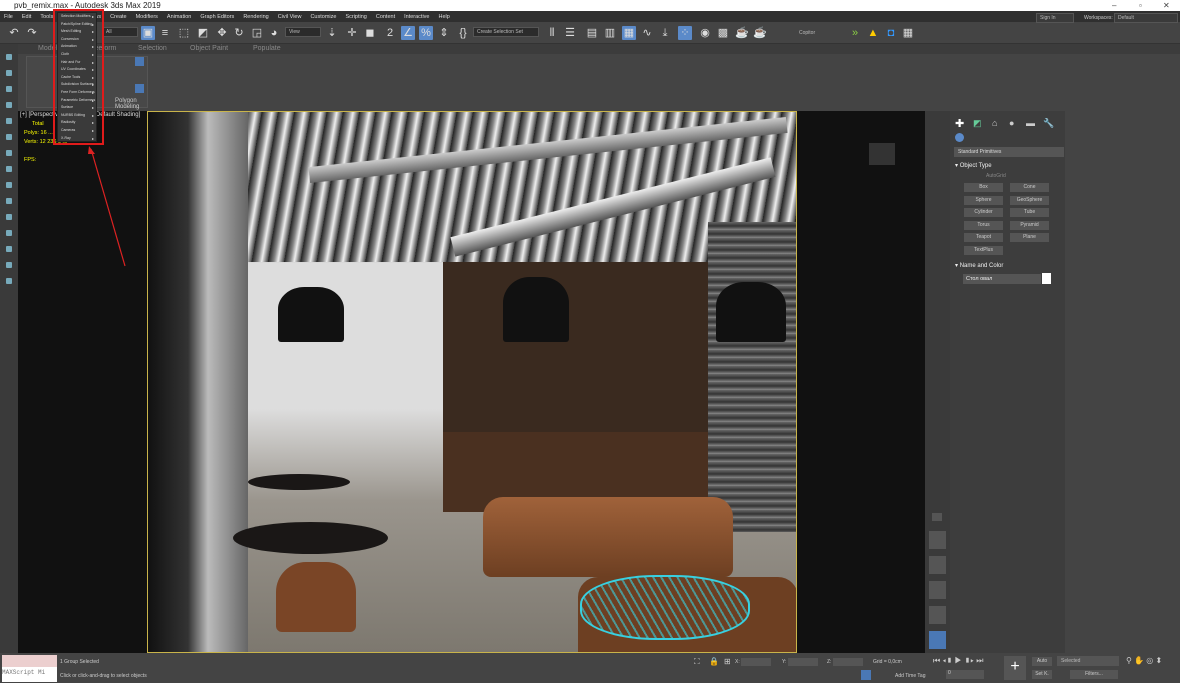 This screenshot has height=683, width=1180. I want to click on menu-help: Help, so click(443, 17).